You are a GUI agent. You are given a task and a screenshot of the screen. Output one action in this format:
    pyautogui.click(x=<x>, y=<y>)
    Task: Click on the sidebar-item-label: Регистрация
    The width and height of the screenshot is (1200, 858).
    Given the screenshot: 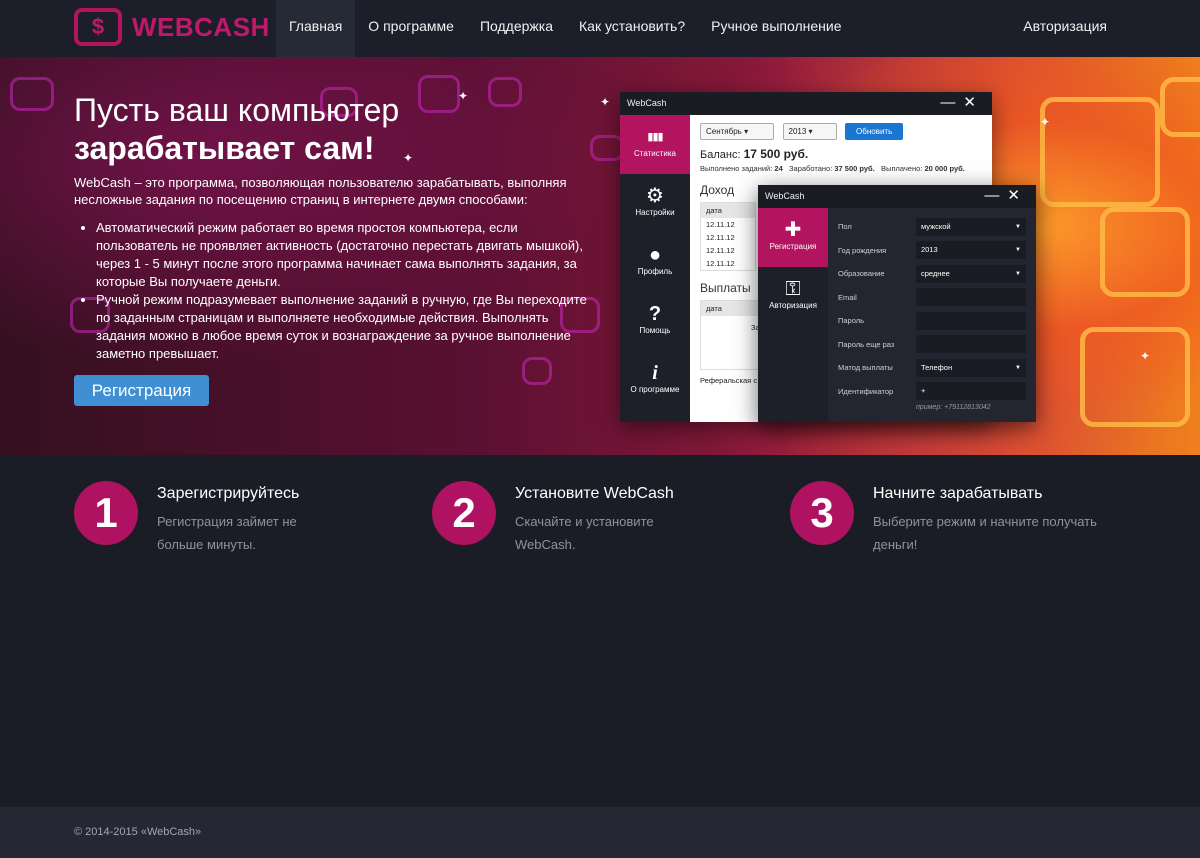 What is the action you would take?
    pyautogui.click(x=793, y=246)
    